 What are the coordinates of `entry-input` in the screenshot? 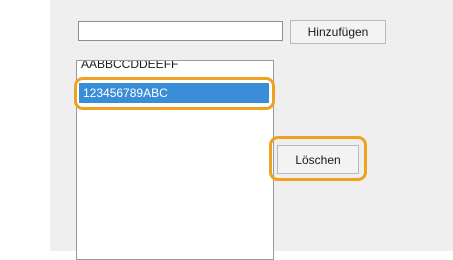 It's located at (180, 31).